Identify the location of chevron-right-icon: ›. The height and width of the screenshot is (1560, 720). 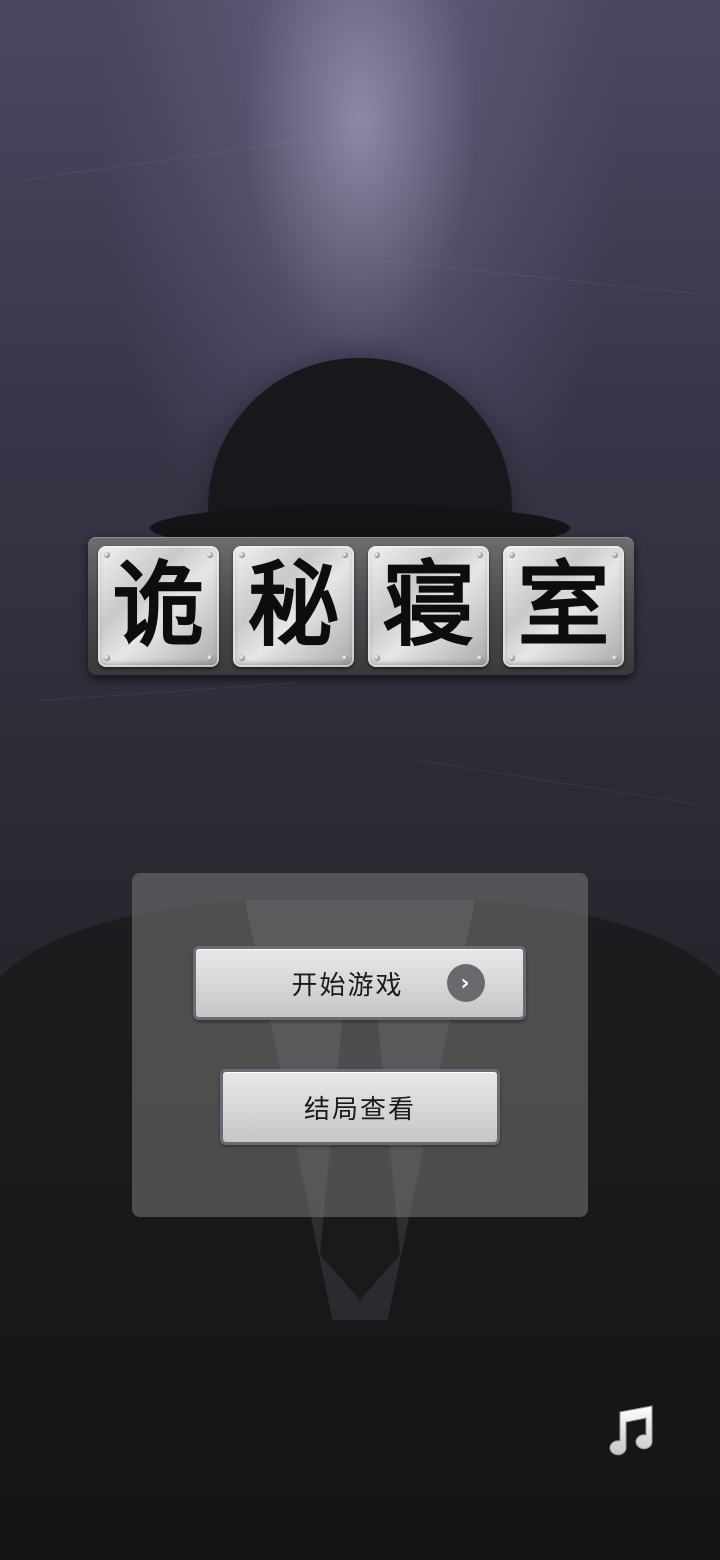
(466, 983).